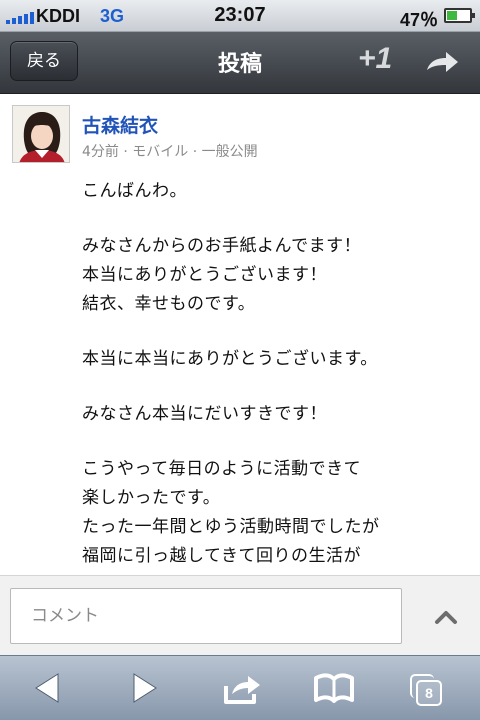  Describe the element at coordinates (446, 617) in the screenshot. I see `chevron-up-icon` at that location.